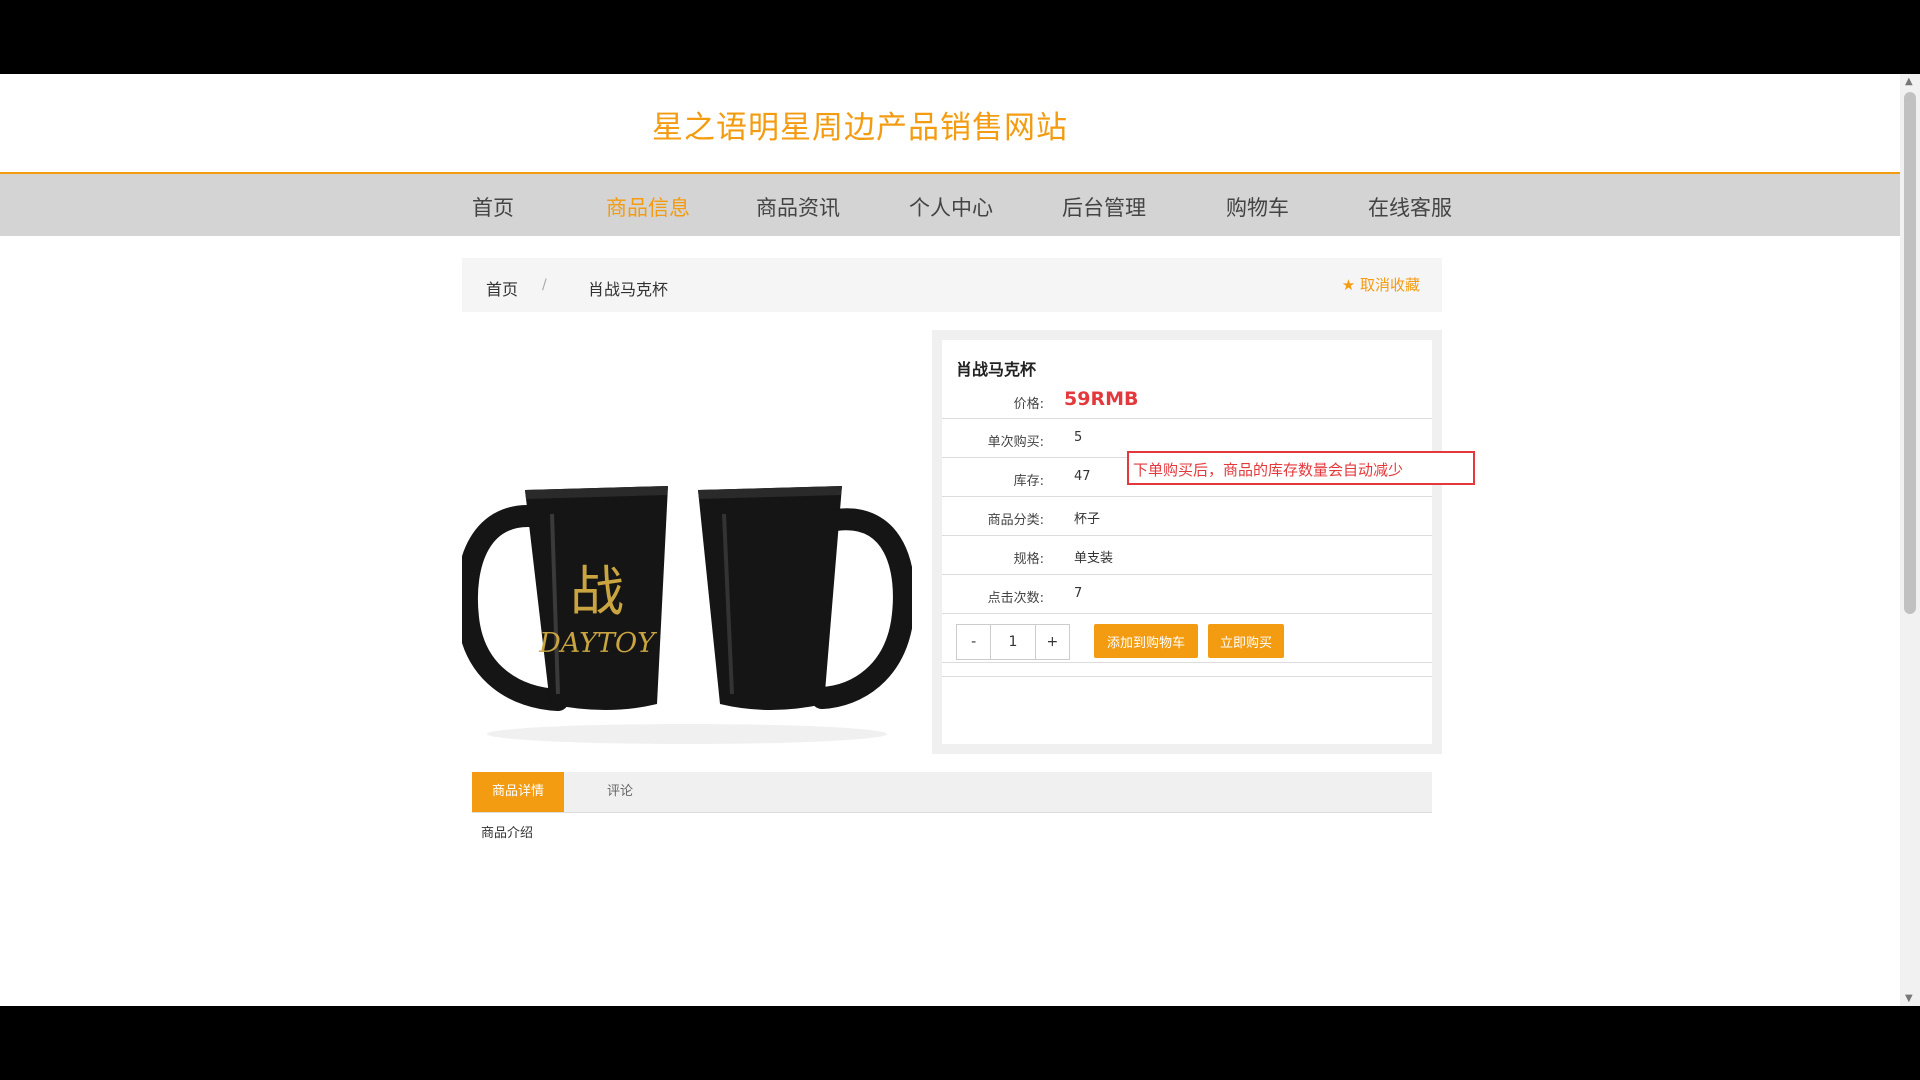  I want to click on nav-item-personal-center: 个人中心, so click(951, 207).